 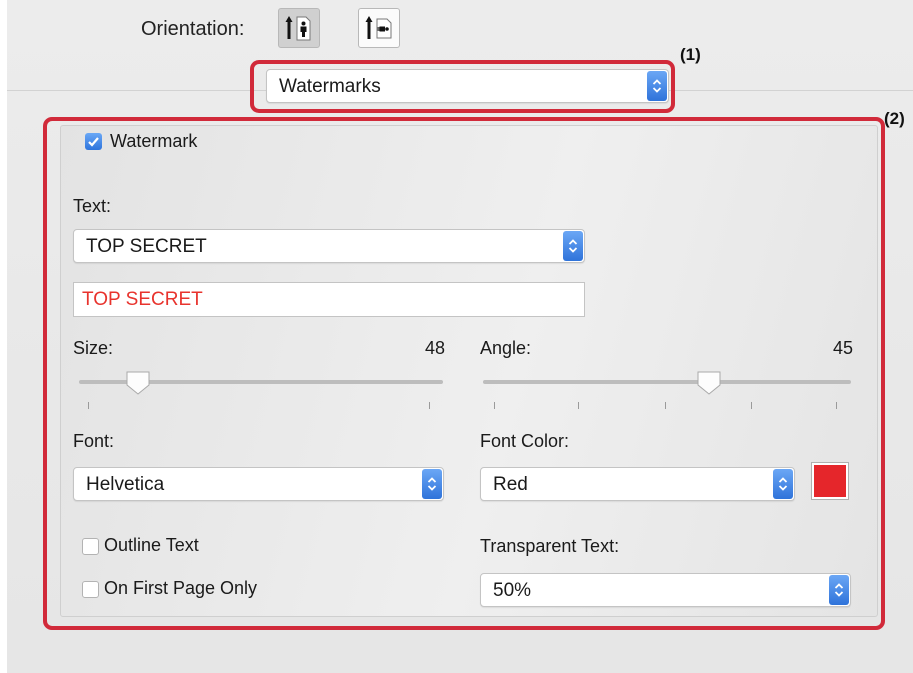 What do you see at coordinates (894, 118) in the screenshot?
I see `callout-label-2: (2)` at bounding box center [894, 118].